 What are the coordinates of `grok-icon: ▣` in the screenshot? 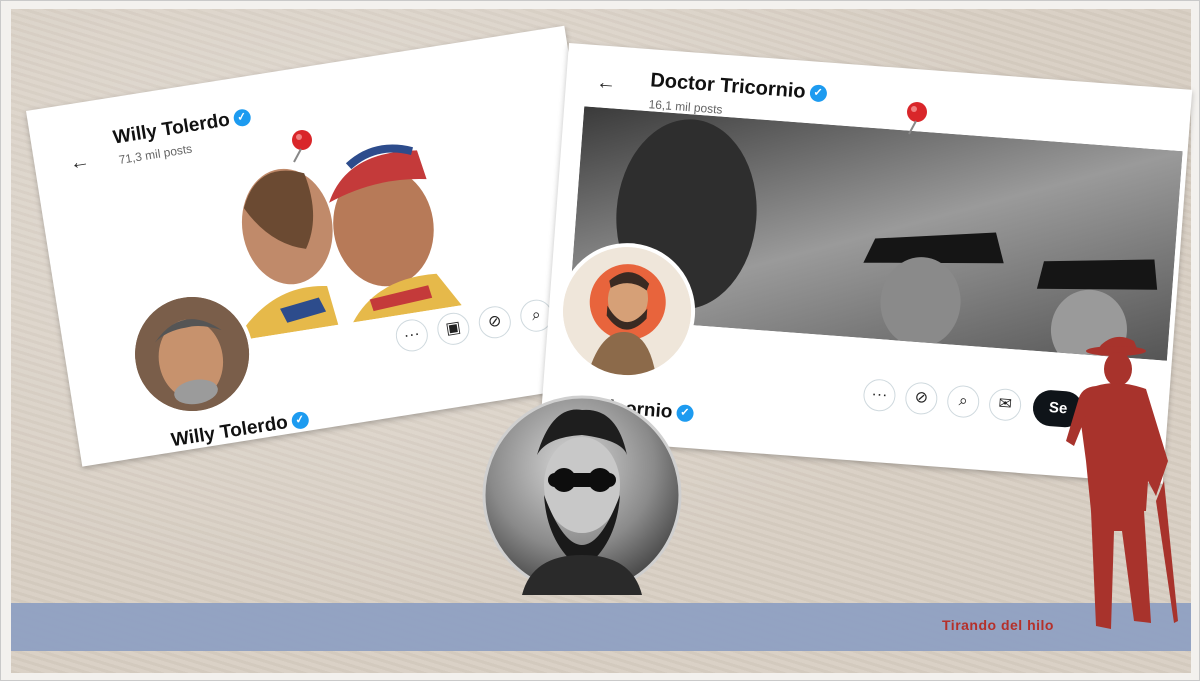 It's located at (453, 329).